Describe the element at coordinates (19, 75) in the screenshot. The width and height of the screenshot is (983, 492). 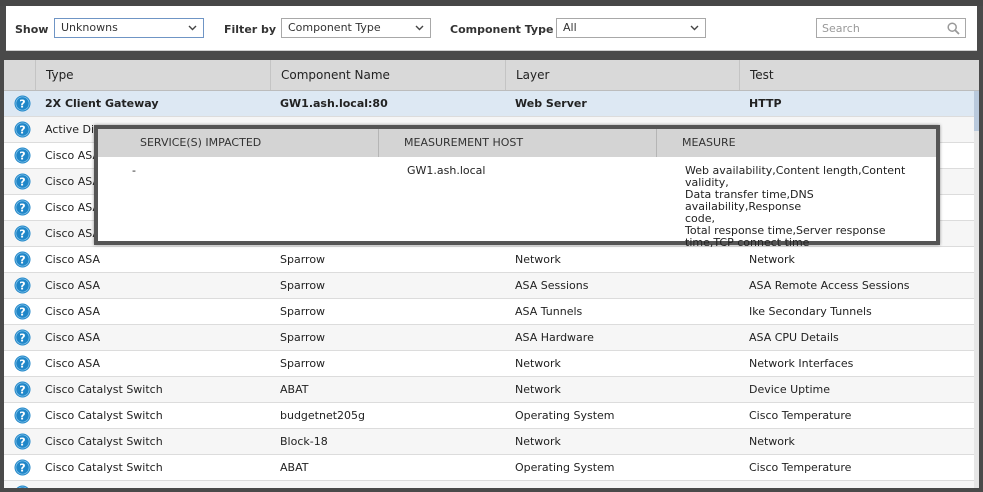
I see `icon-column-header` at that location.